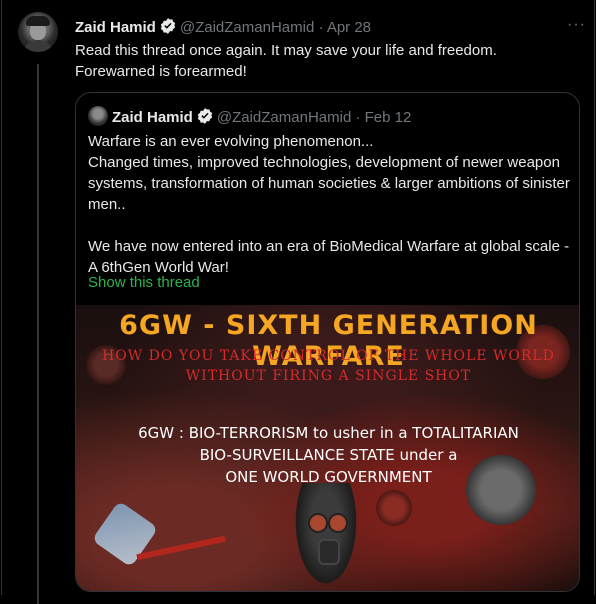 The image size is (596, 604). What do you see at coordinates (115, 27) in the screenshot?
I see `author-name: Zaid Hamid` at bounding box center [115, 27].